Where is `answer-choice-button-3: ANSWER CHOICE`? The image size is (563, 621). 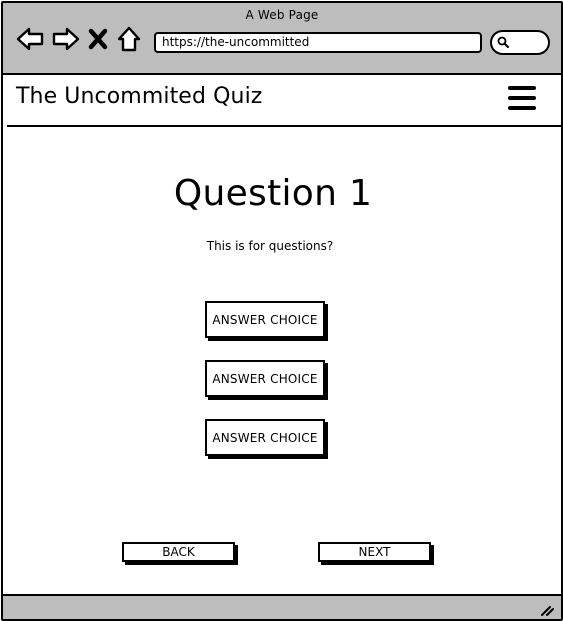
answer-choice-button-3: ANSWER CHOICE is located at coordinates (265, 437).